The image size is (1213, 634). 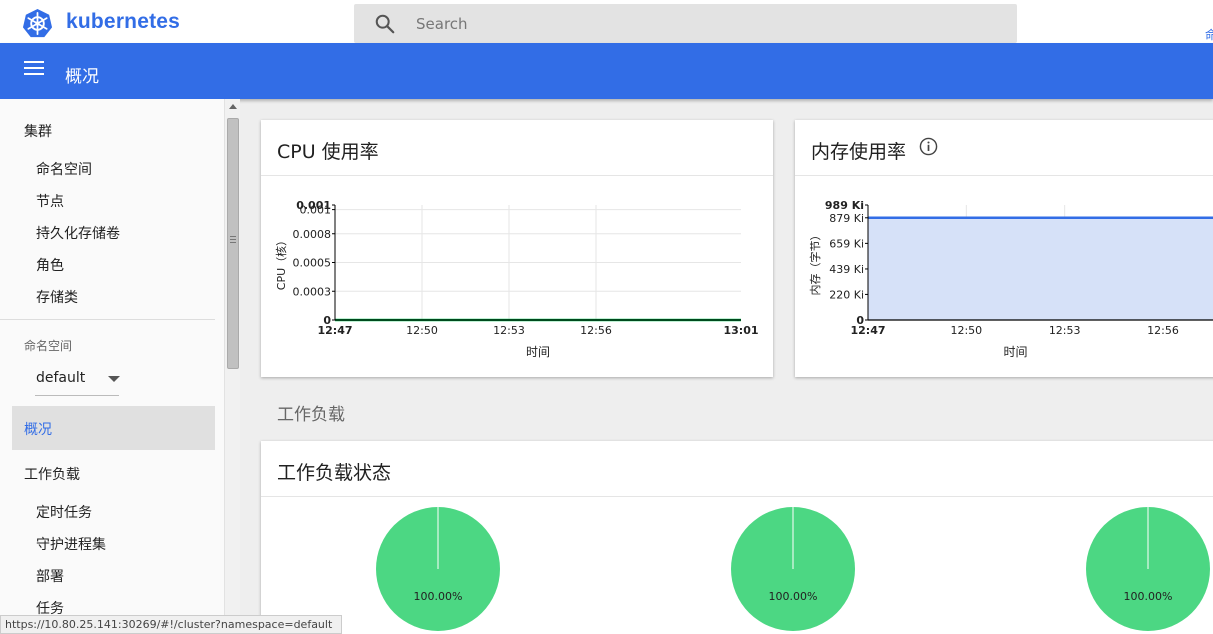 I want to click on y-tick-label: 0.001, so click(x=316, y=210).